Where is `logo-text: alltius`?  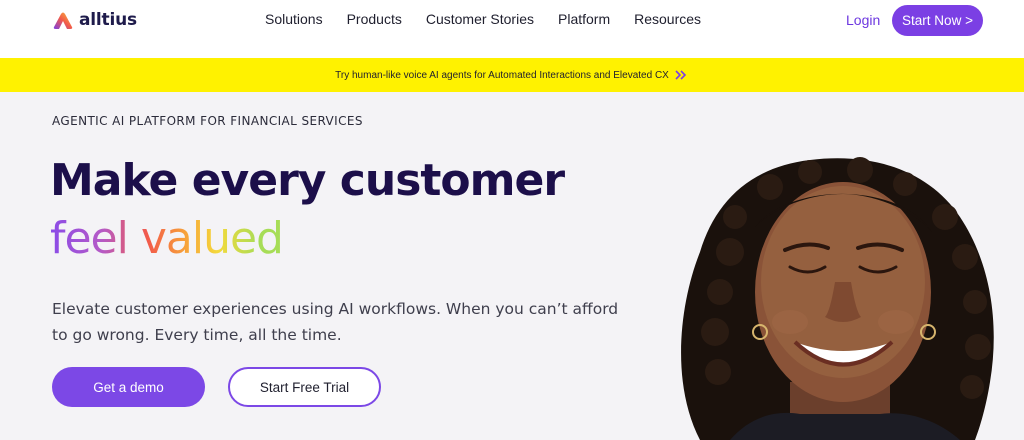 logo-text: alltius is located at coordinates (108, 20).